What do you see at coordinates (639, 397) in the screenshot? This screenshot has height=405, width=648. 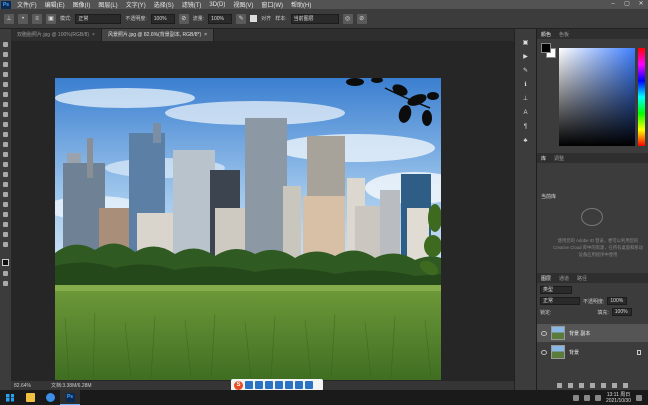 I see `notification-icon` at bounding box center [639, 397].